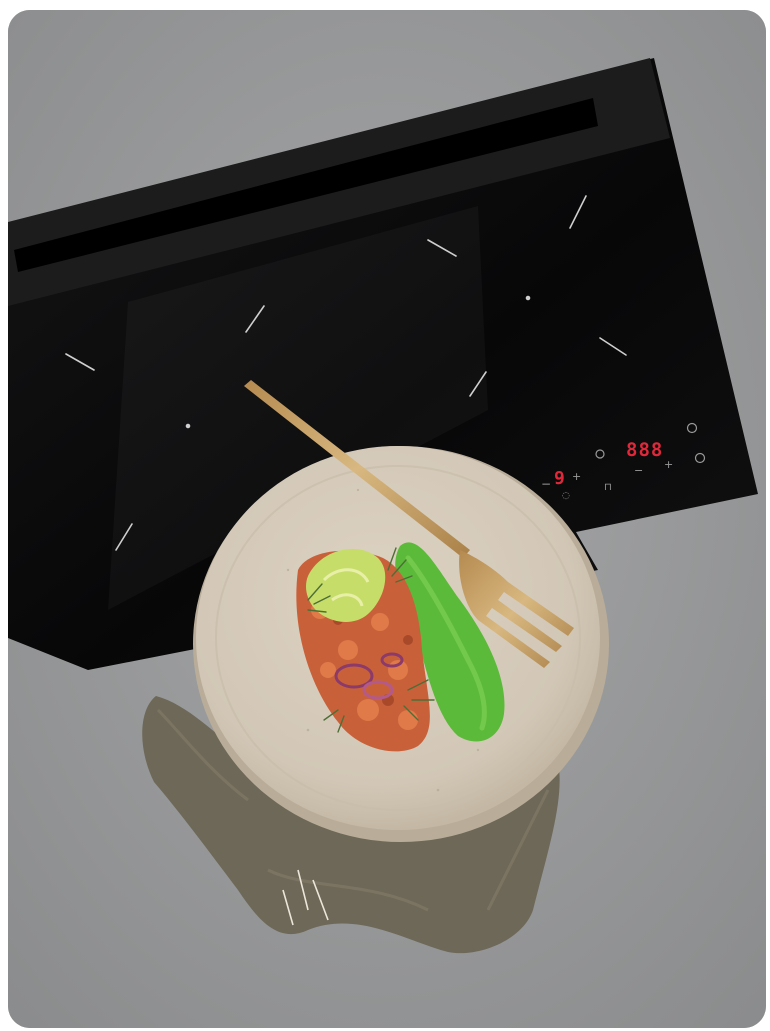  Describe the element at coordinates (546, 484) in the screenshot. I see `minus-icon: −` at that location.